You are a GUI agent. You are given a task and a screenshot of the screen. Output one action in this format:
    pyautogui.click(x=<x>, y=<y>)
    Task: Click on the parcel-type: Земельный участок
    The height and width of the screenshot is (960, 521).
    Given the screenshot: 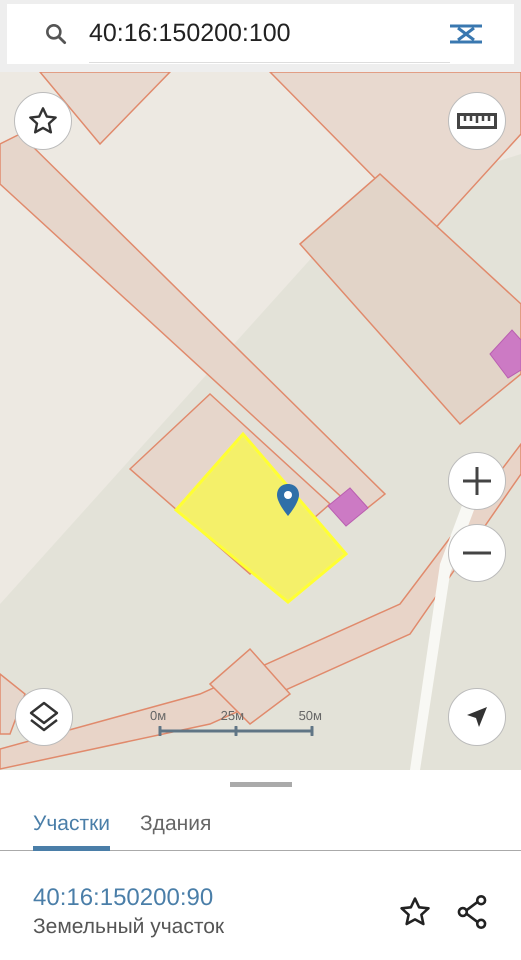 What is the action you would take?
    pyautogui.click(x=129, y=927)
    